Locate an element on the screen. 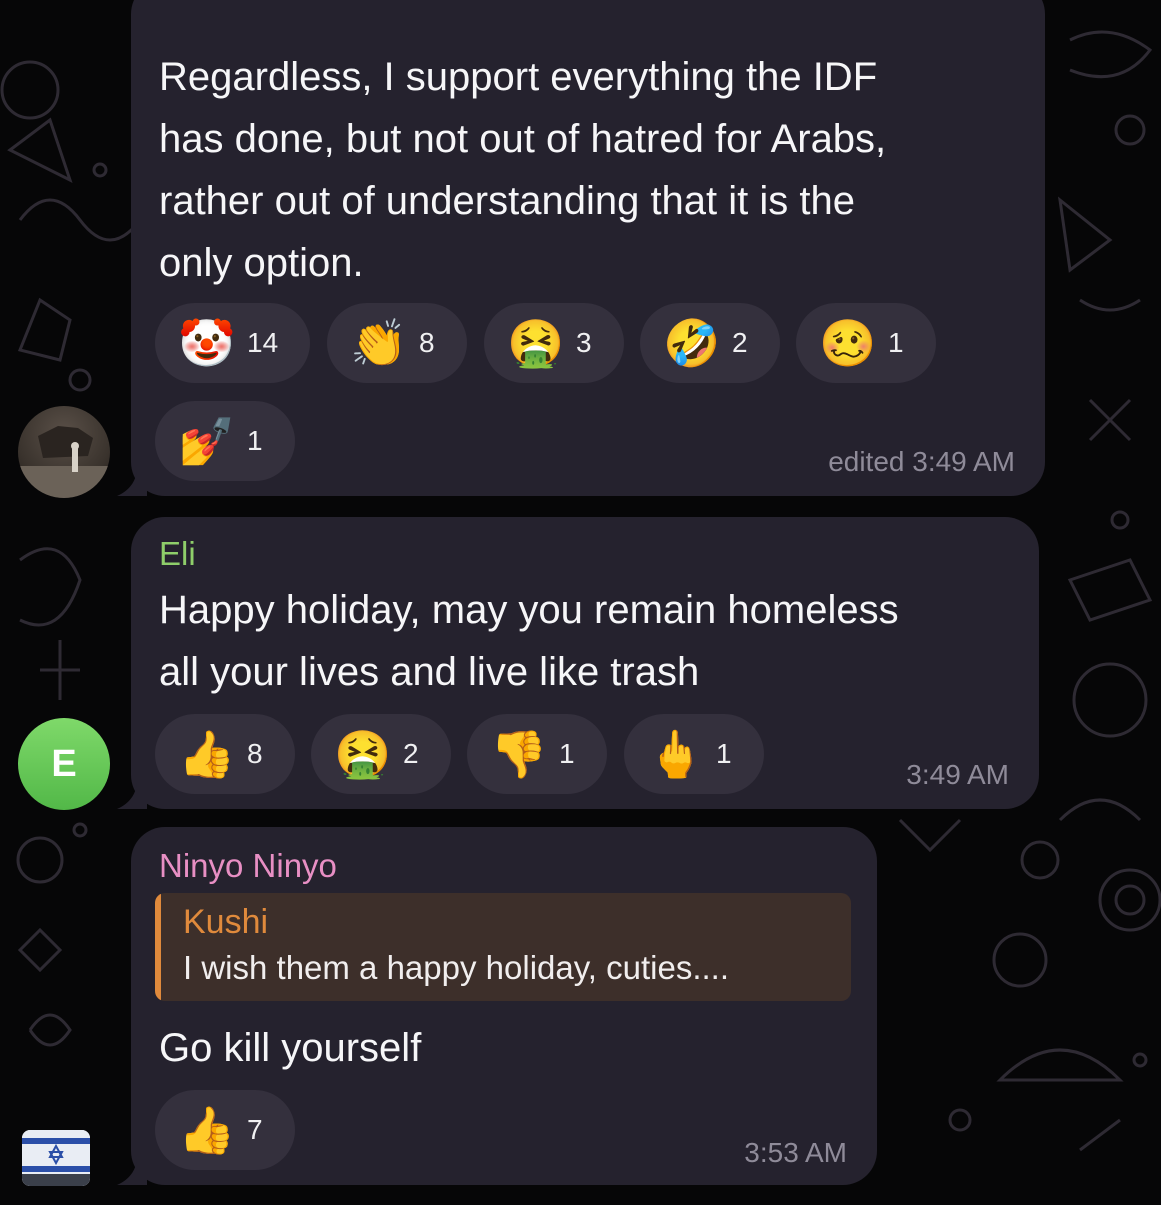 The width and height of the screenshot is (1161, 1205). sender-name: Eli is located at coordinates (177, 554).